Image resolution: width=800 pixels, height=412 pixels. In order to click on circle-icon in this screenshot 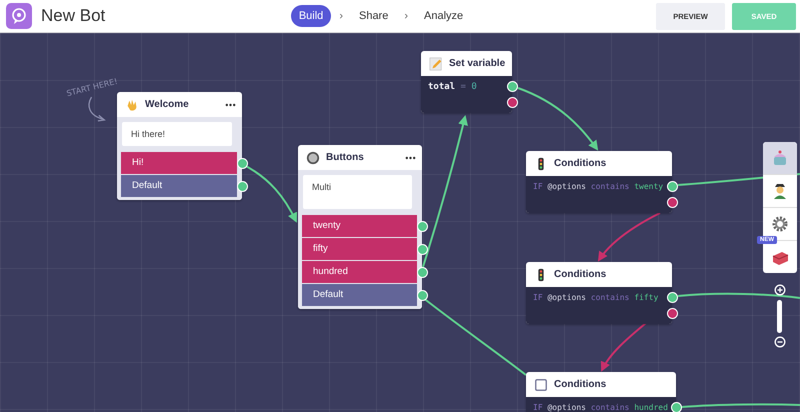, I will do `click(313, 157)`.